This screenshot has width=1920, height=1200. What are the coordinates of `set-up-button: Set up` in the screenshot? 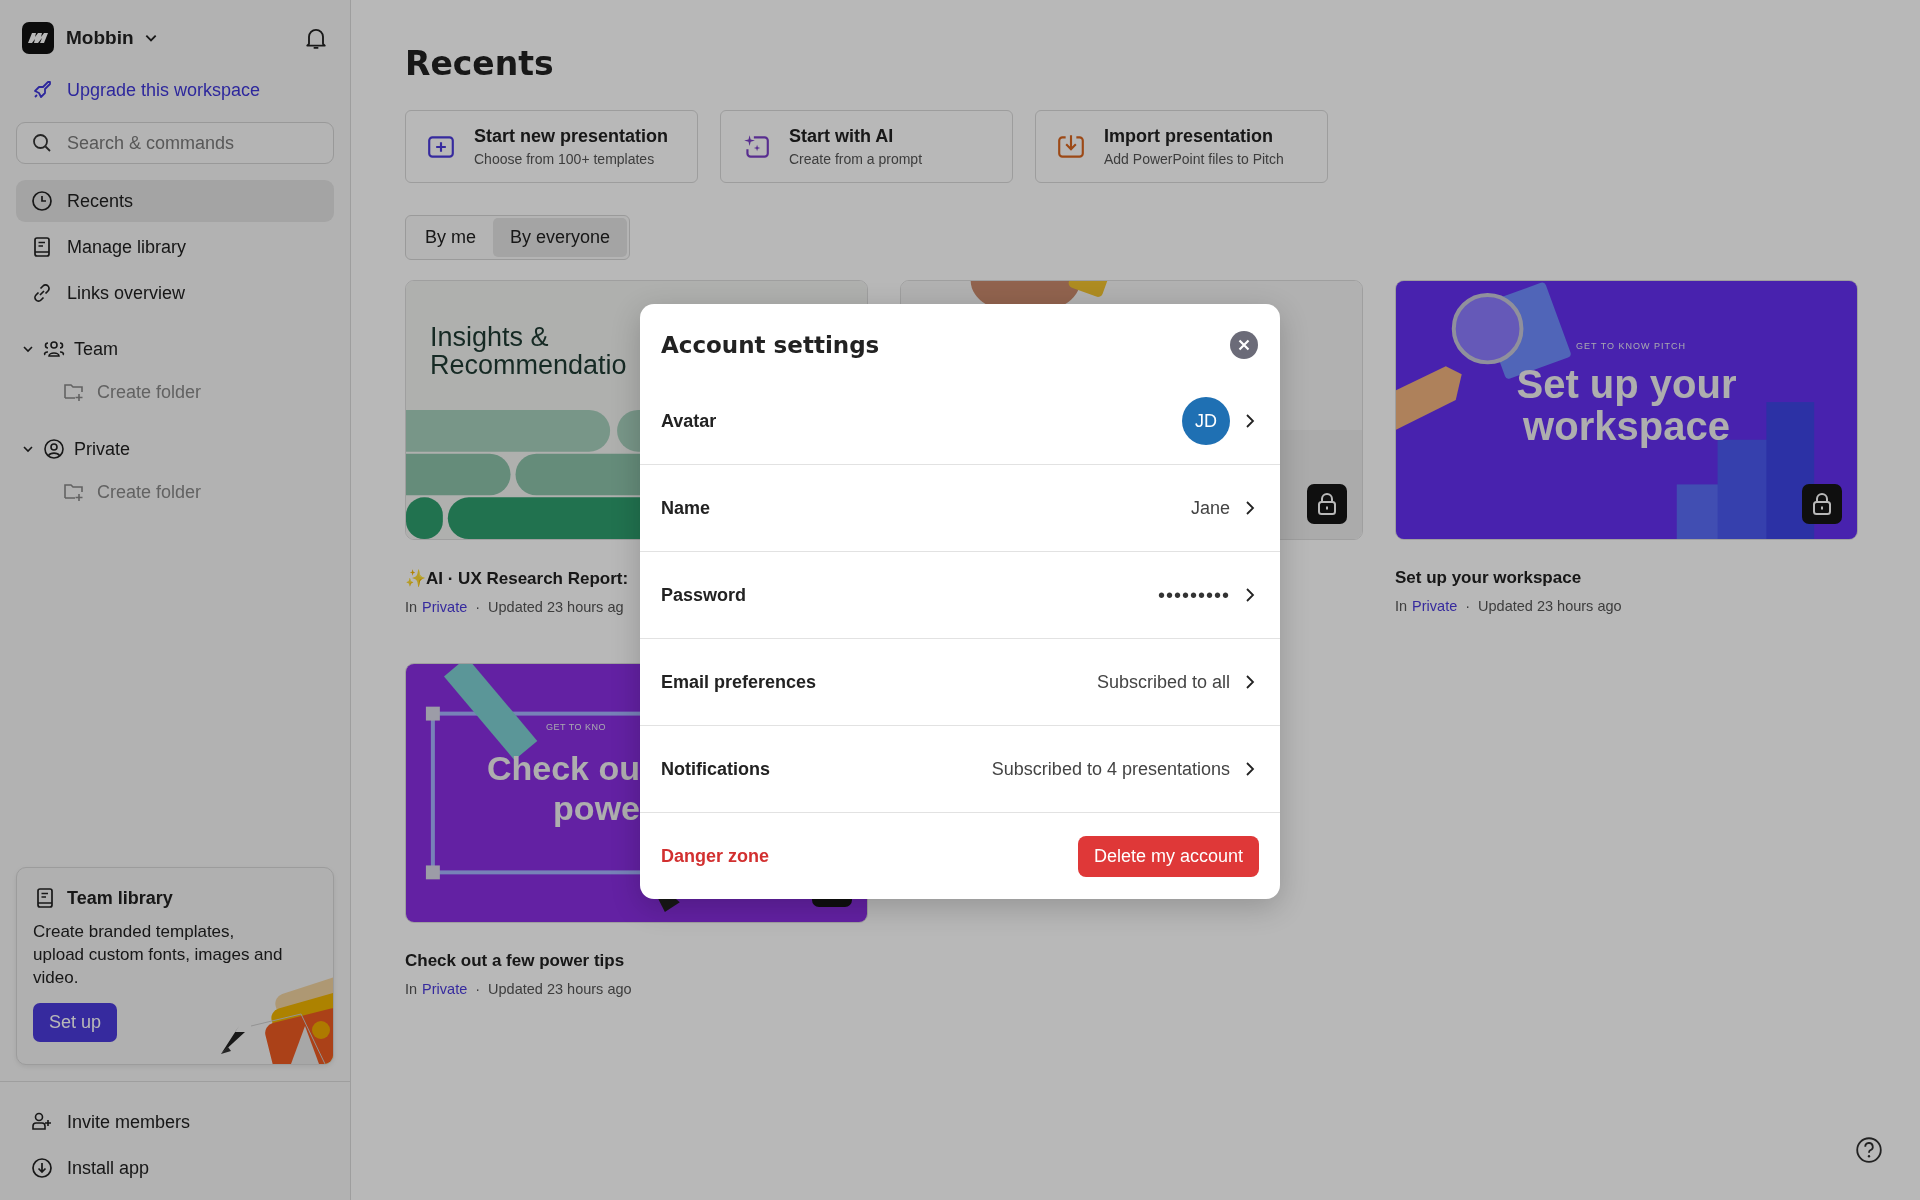 It's located at (75, 1022).